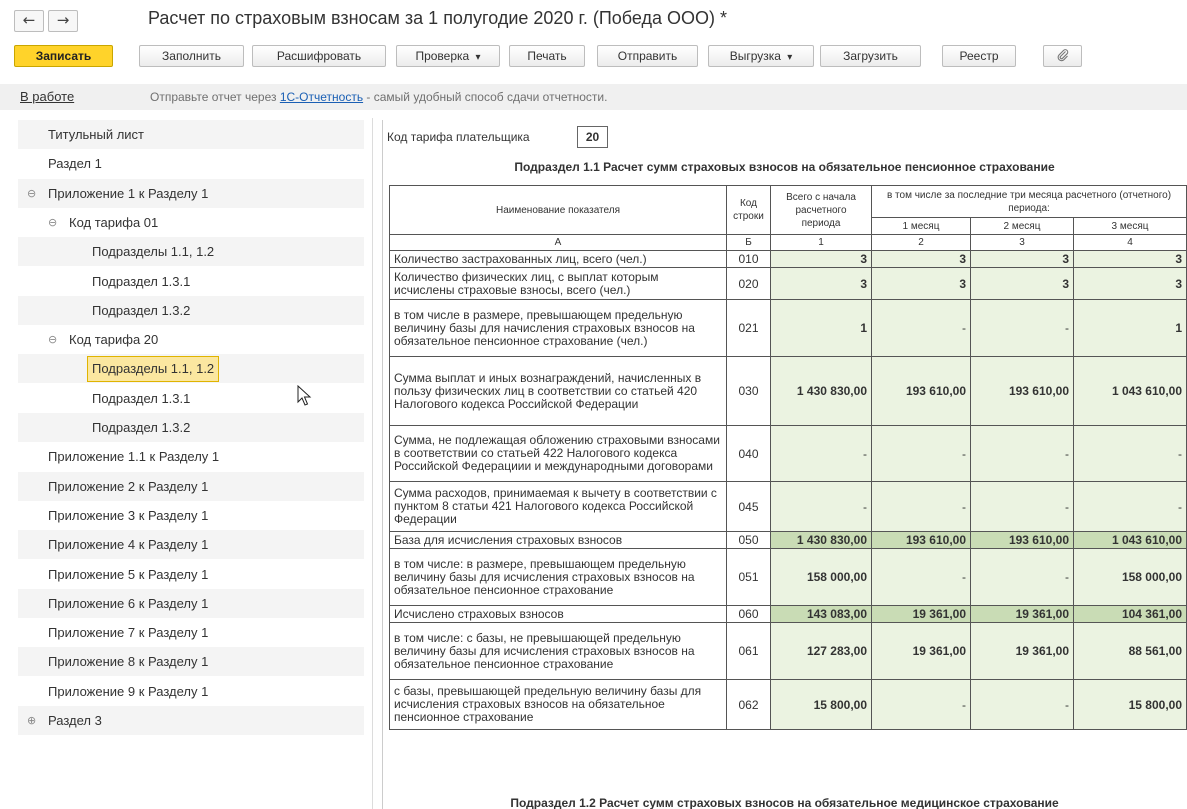 This screenshot has height=809, width=1187. I want to click on value-cell: 104 361,00, so click(1129, 614).